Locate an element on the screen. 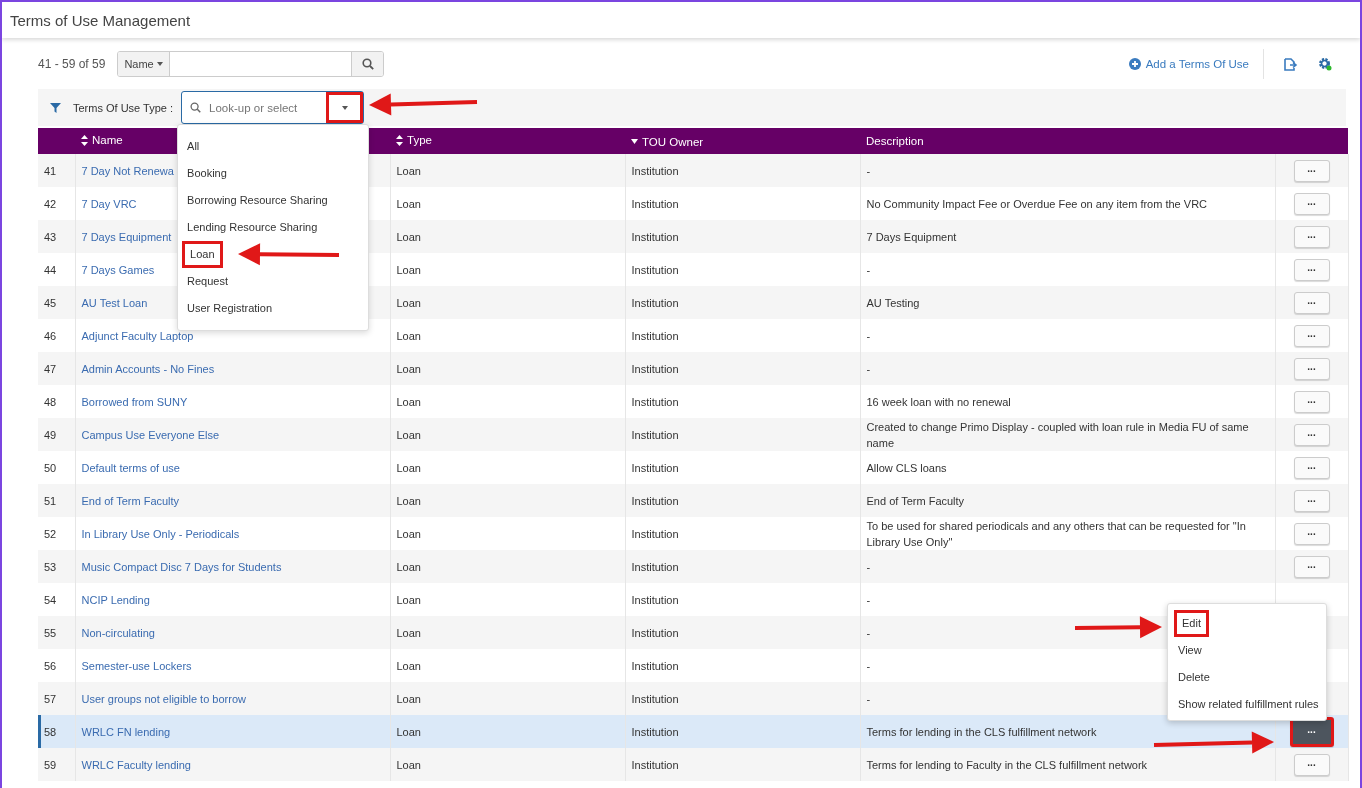 The height and width of the screenshot is (788, 1362). table-cell: 16 week loan with no renewal is located at coordinates (938, 401).